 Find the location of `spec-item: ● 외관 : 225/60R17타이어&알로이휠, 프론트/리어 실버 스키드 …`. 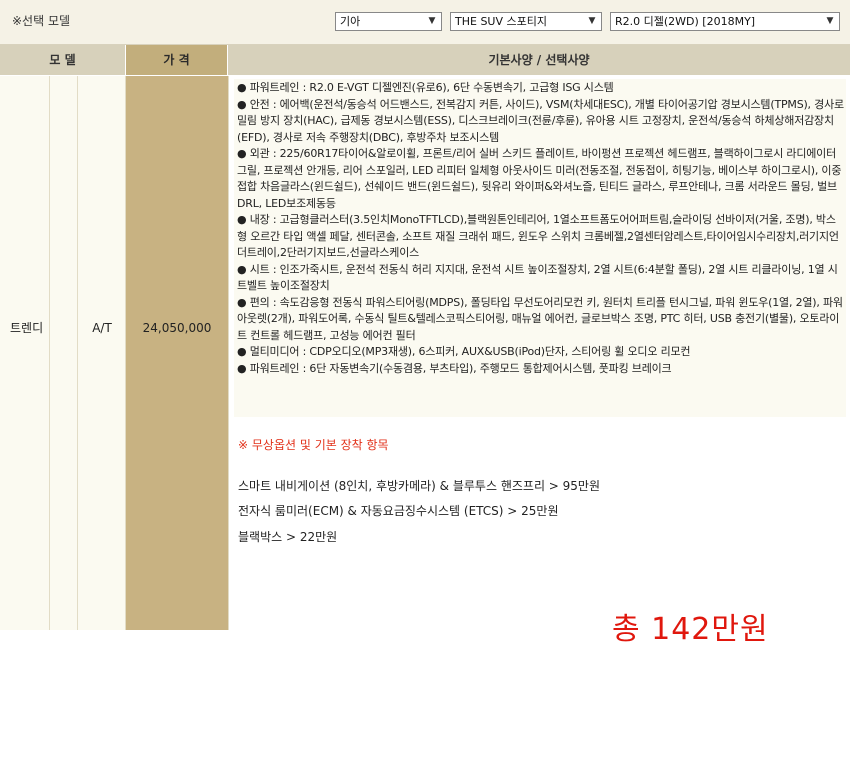

spec-item: ● 외관 : 225/60R17타이어&알로이휠, 프론트/리어 실버 스키드 … is located at coordinates (539, 178).